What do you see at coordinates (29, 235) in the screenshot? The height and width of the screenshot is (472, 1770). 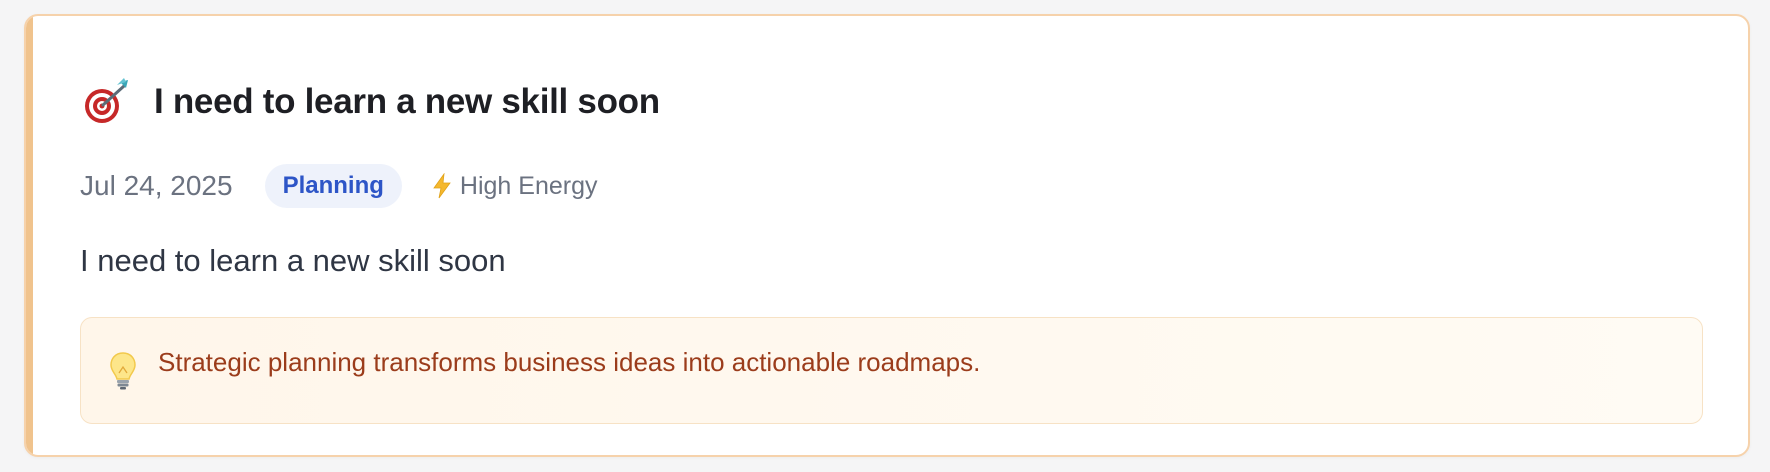 I see `card-accent-bar` at bounding box center [29, 235].